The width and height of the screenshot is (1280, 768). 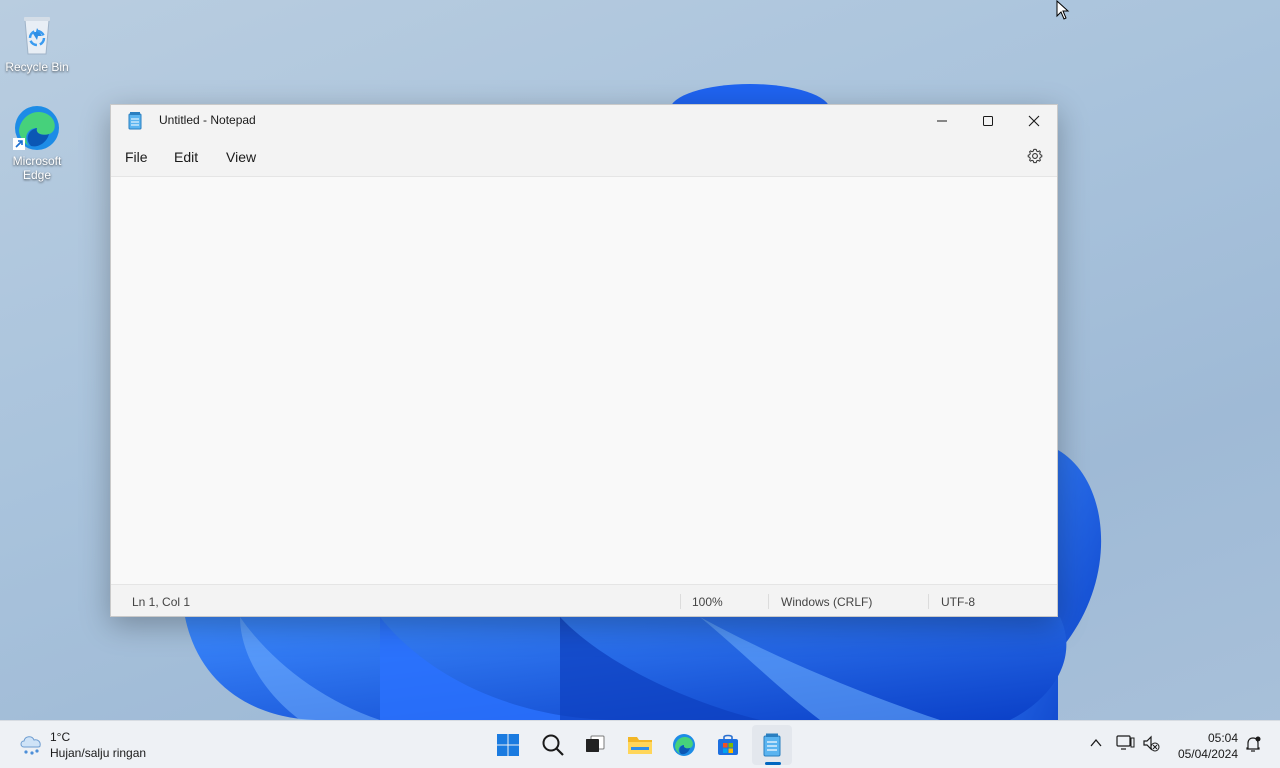 I want to click on store-icon, so click(x=728, y=744).